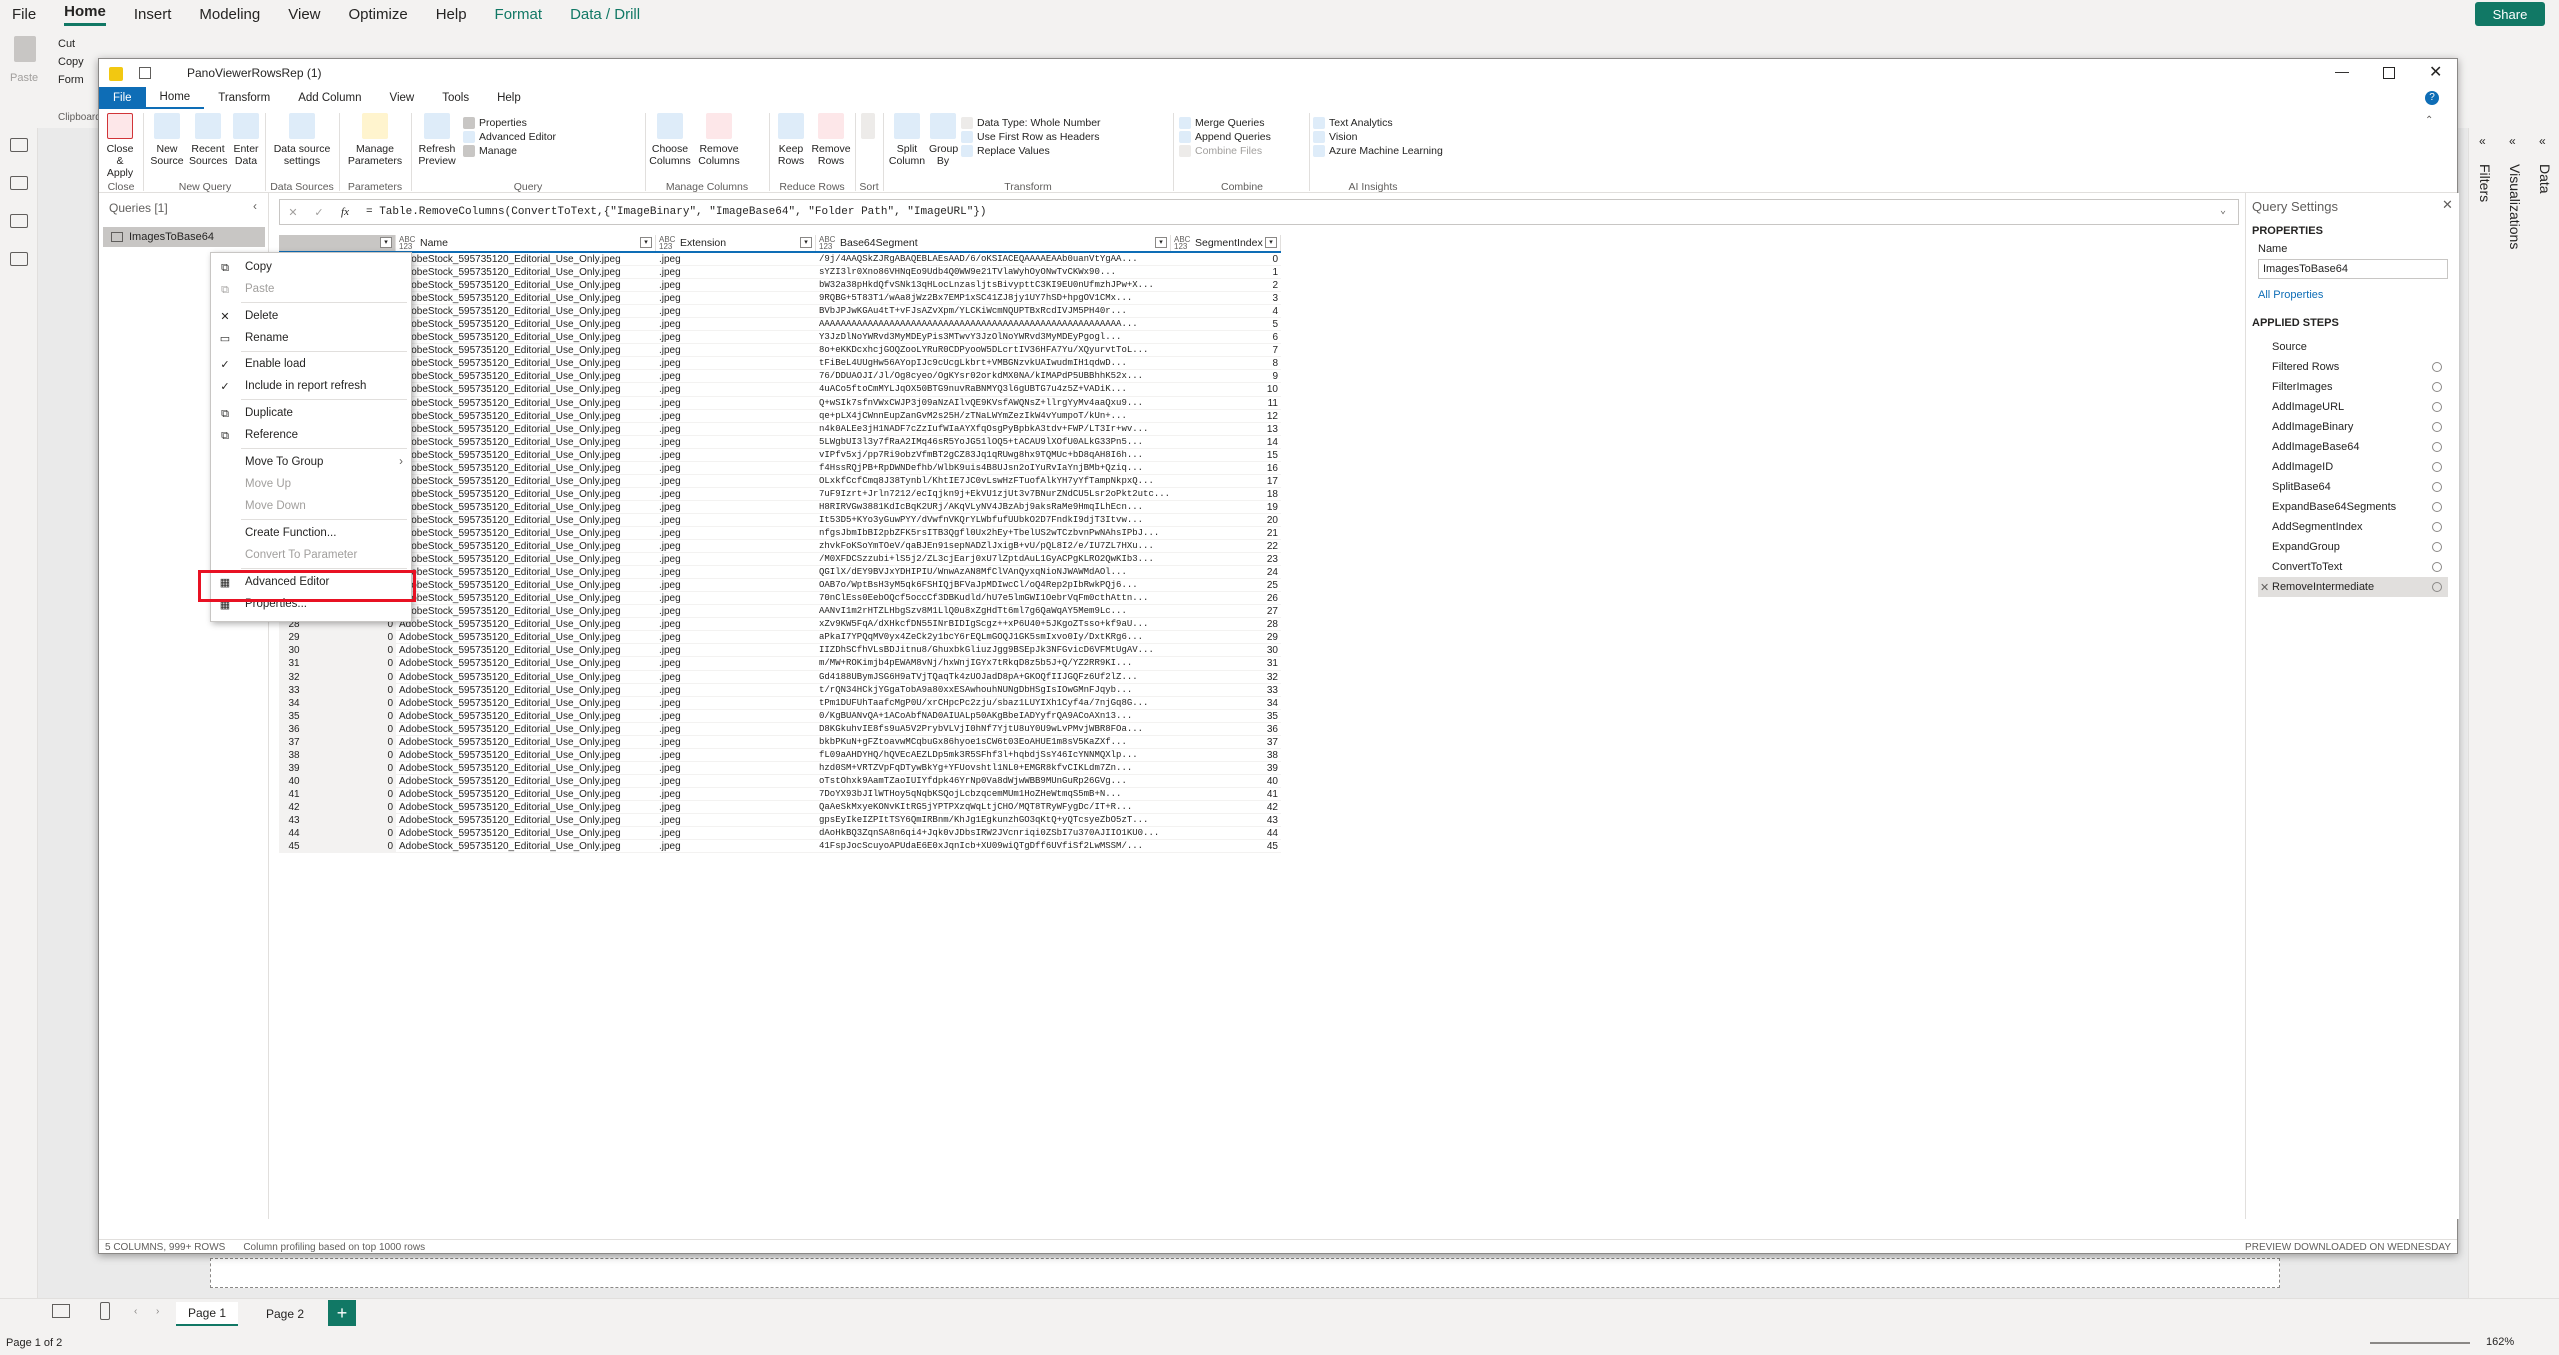 The width and height of the screenshot is (2559, 1355). I want to click on applied-step: ExpandBase64Segments, so click(2353, 507).